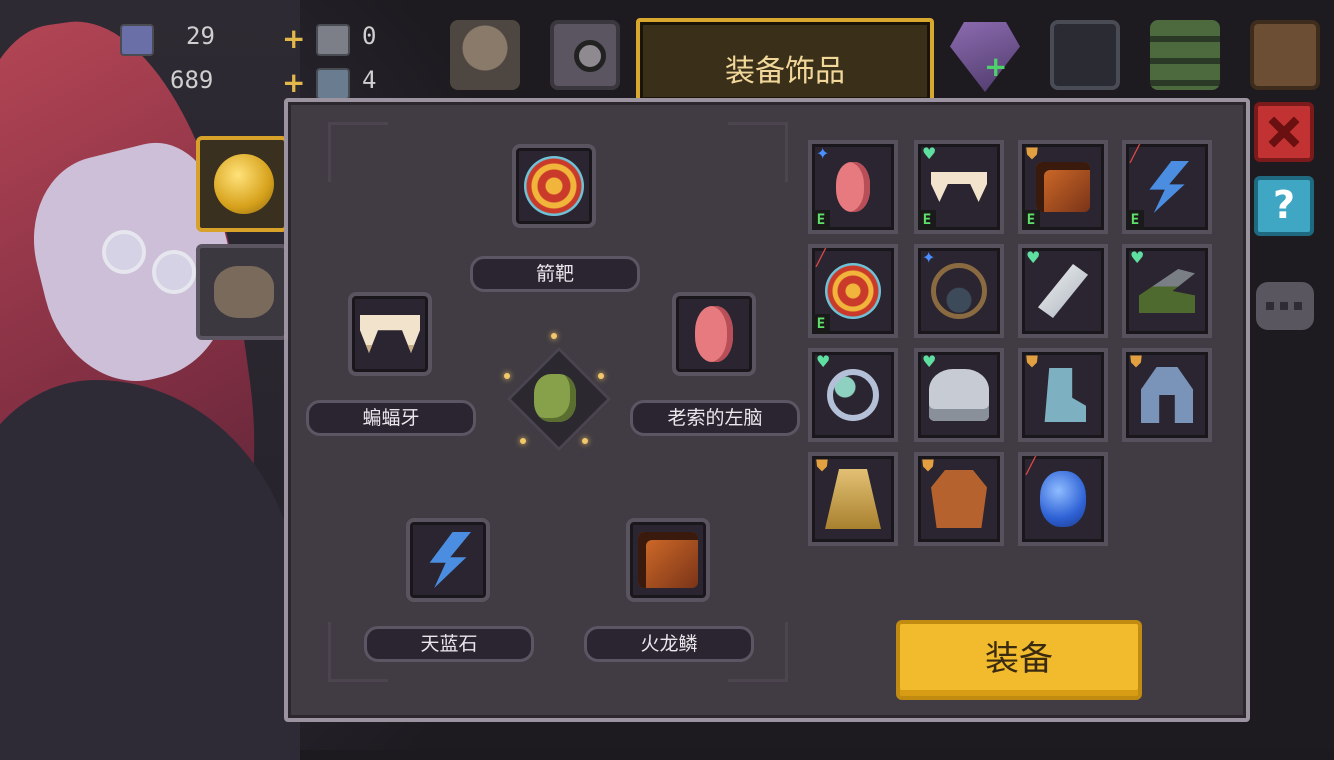  I want to click on boot-icon, so click(1065, 395).